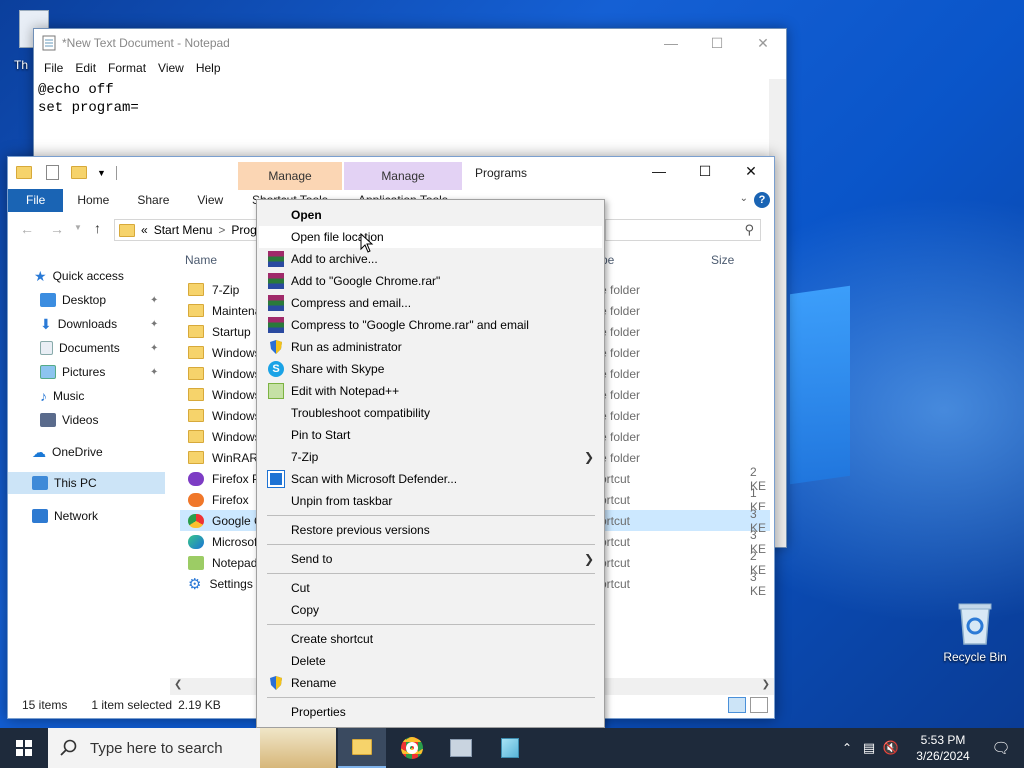 The width and height of the screenshot is (1024, 768). Describe the element at coordinates (410, 99) in the screenshot. I see `notepad-editor: @echo off set program=` at that location.